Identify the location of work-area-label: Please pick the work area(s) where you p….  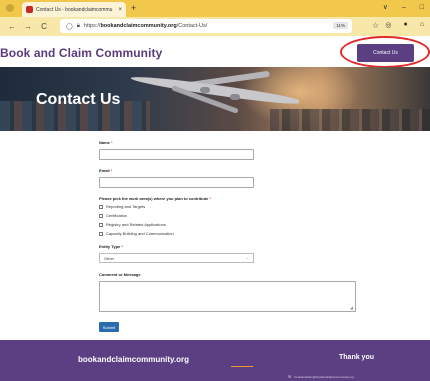
(155, 198).